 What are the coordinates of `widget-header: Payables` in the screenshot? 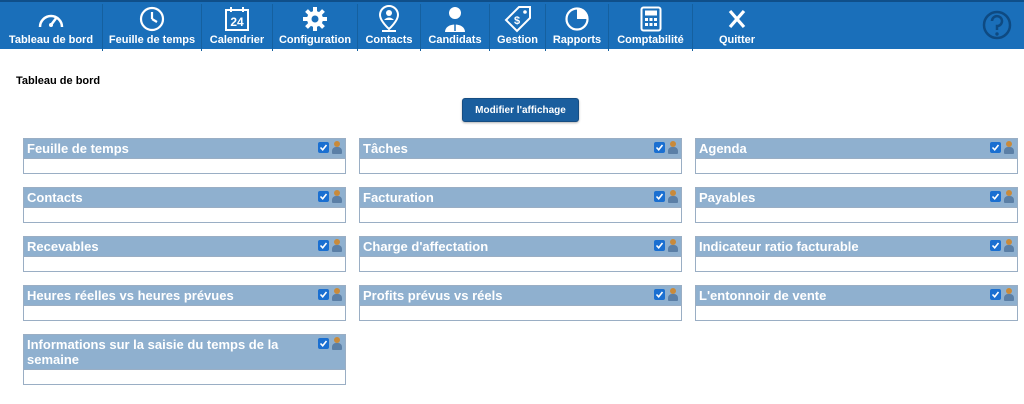 It's located at (856, 197).